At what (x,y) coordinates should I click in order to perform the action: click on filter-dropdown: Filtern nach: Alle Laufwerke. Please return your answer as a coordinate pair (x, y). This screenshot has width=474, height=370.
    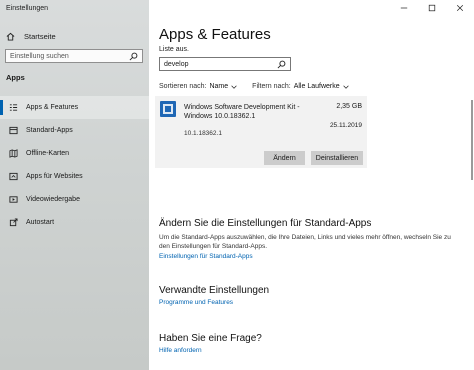
    Looking at the image, I should click on (300, 86).